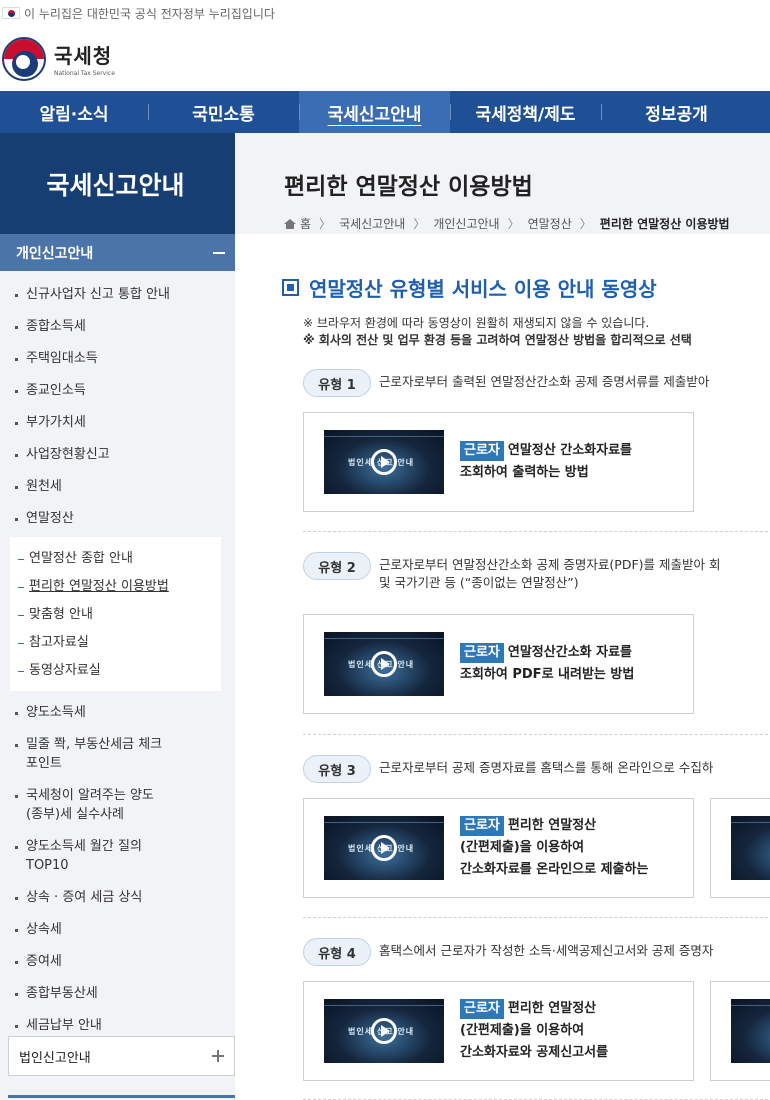  What do you see at coordinates (117, 1025) in the screenshot?
I see `sidebar-item: 세금납부 안내` at bounding box center [117, 1025].